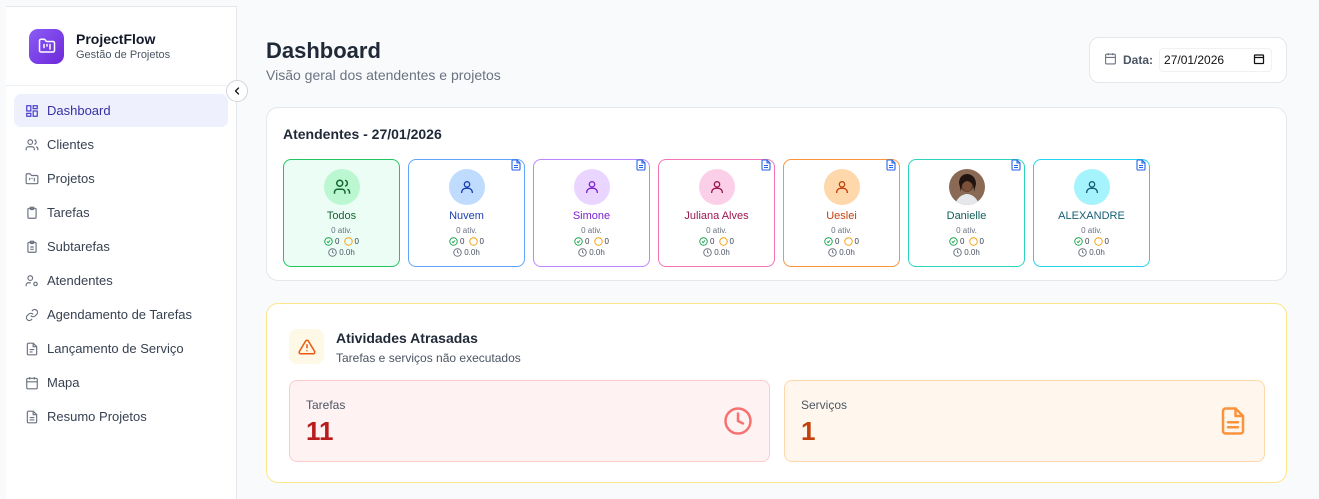 This screenshot has height=499, width=1319. I want to click on sidebar-item-resumo: Resumo Projetos, so click(121, 416).